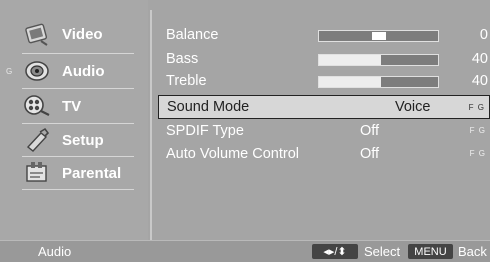 The image size is (490, 262). I want to click on menu-row-balance: Balance 0, so click(324, 36).